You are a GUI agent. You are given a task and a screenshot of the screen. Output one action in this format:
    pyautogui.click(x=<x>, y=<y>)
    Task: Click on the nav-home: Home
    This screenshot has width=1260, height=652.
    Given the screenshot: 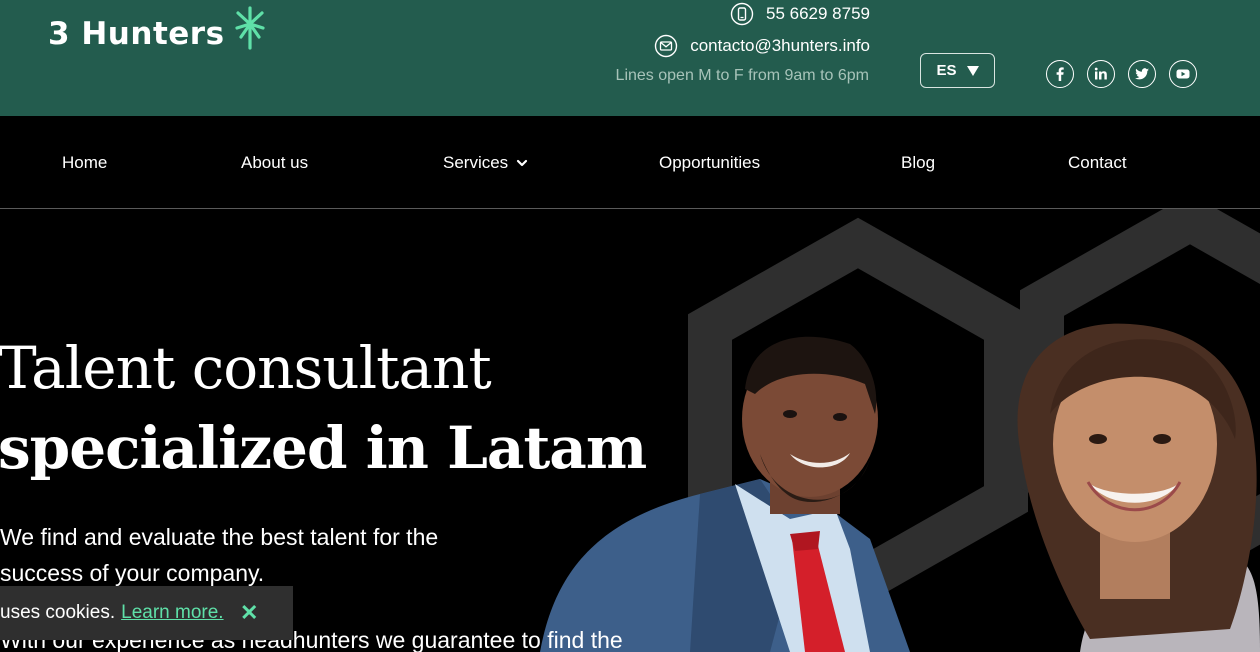 What is the action you would take?
    pyautogui.click(x=84, y=163)
    